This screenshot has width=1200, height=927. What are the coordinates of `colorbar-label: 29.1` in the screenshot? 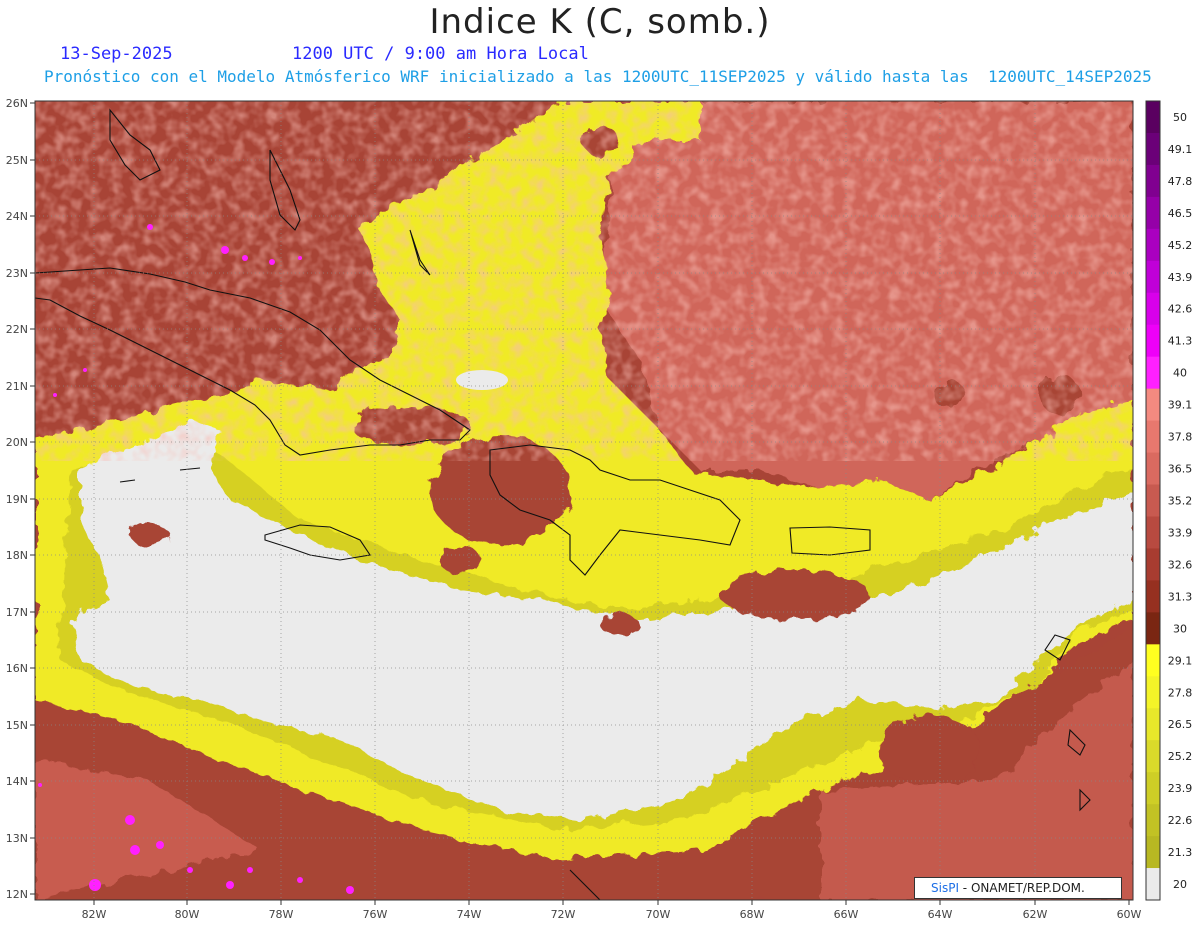 It's located at (1180, 660).